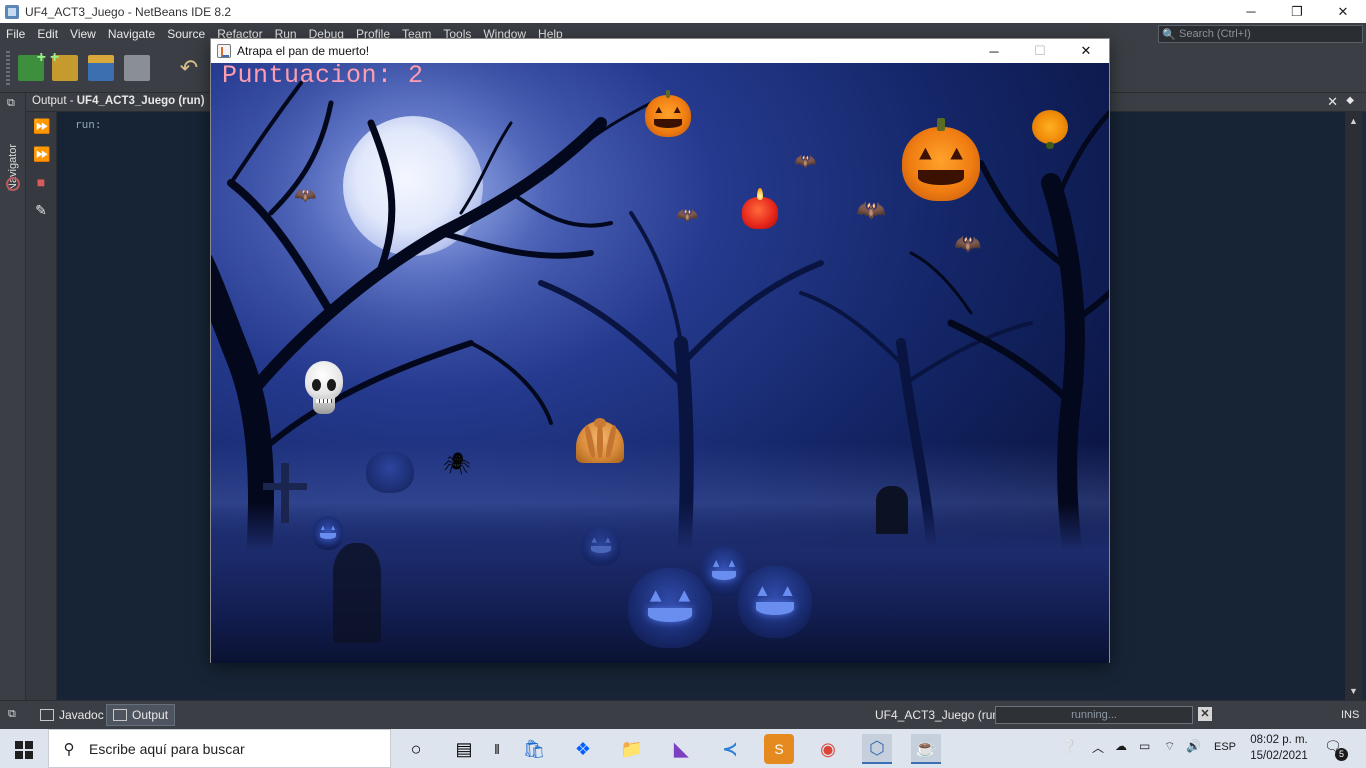 The width and height of the screenshot is (1366, 768). What do you see at coordinates (83, 34) in the screenshot?
I see `menu-view: View` at bounding box center [83, 34].